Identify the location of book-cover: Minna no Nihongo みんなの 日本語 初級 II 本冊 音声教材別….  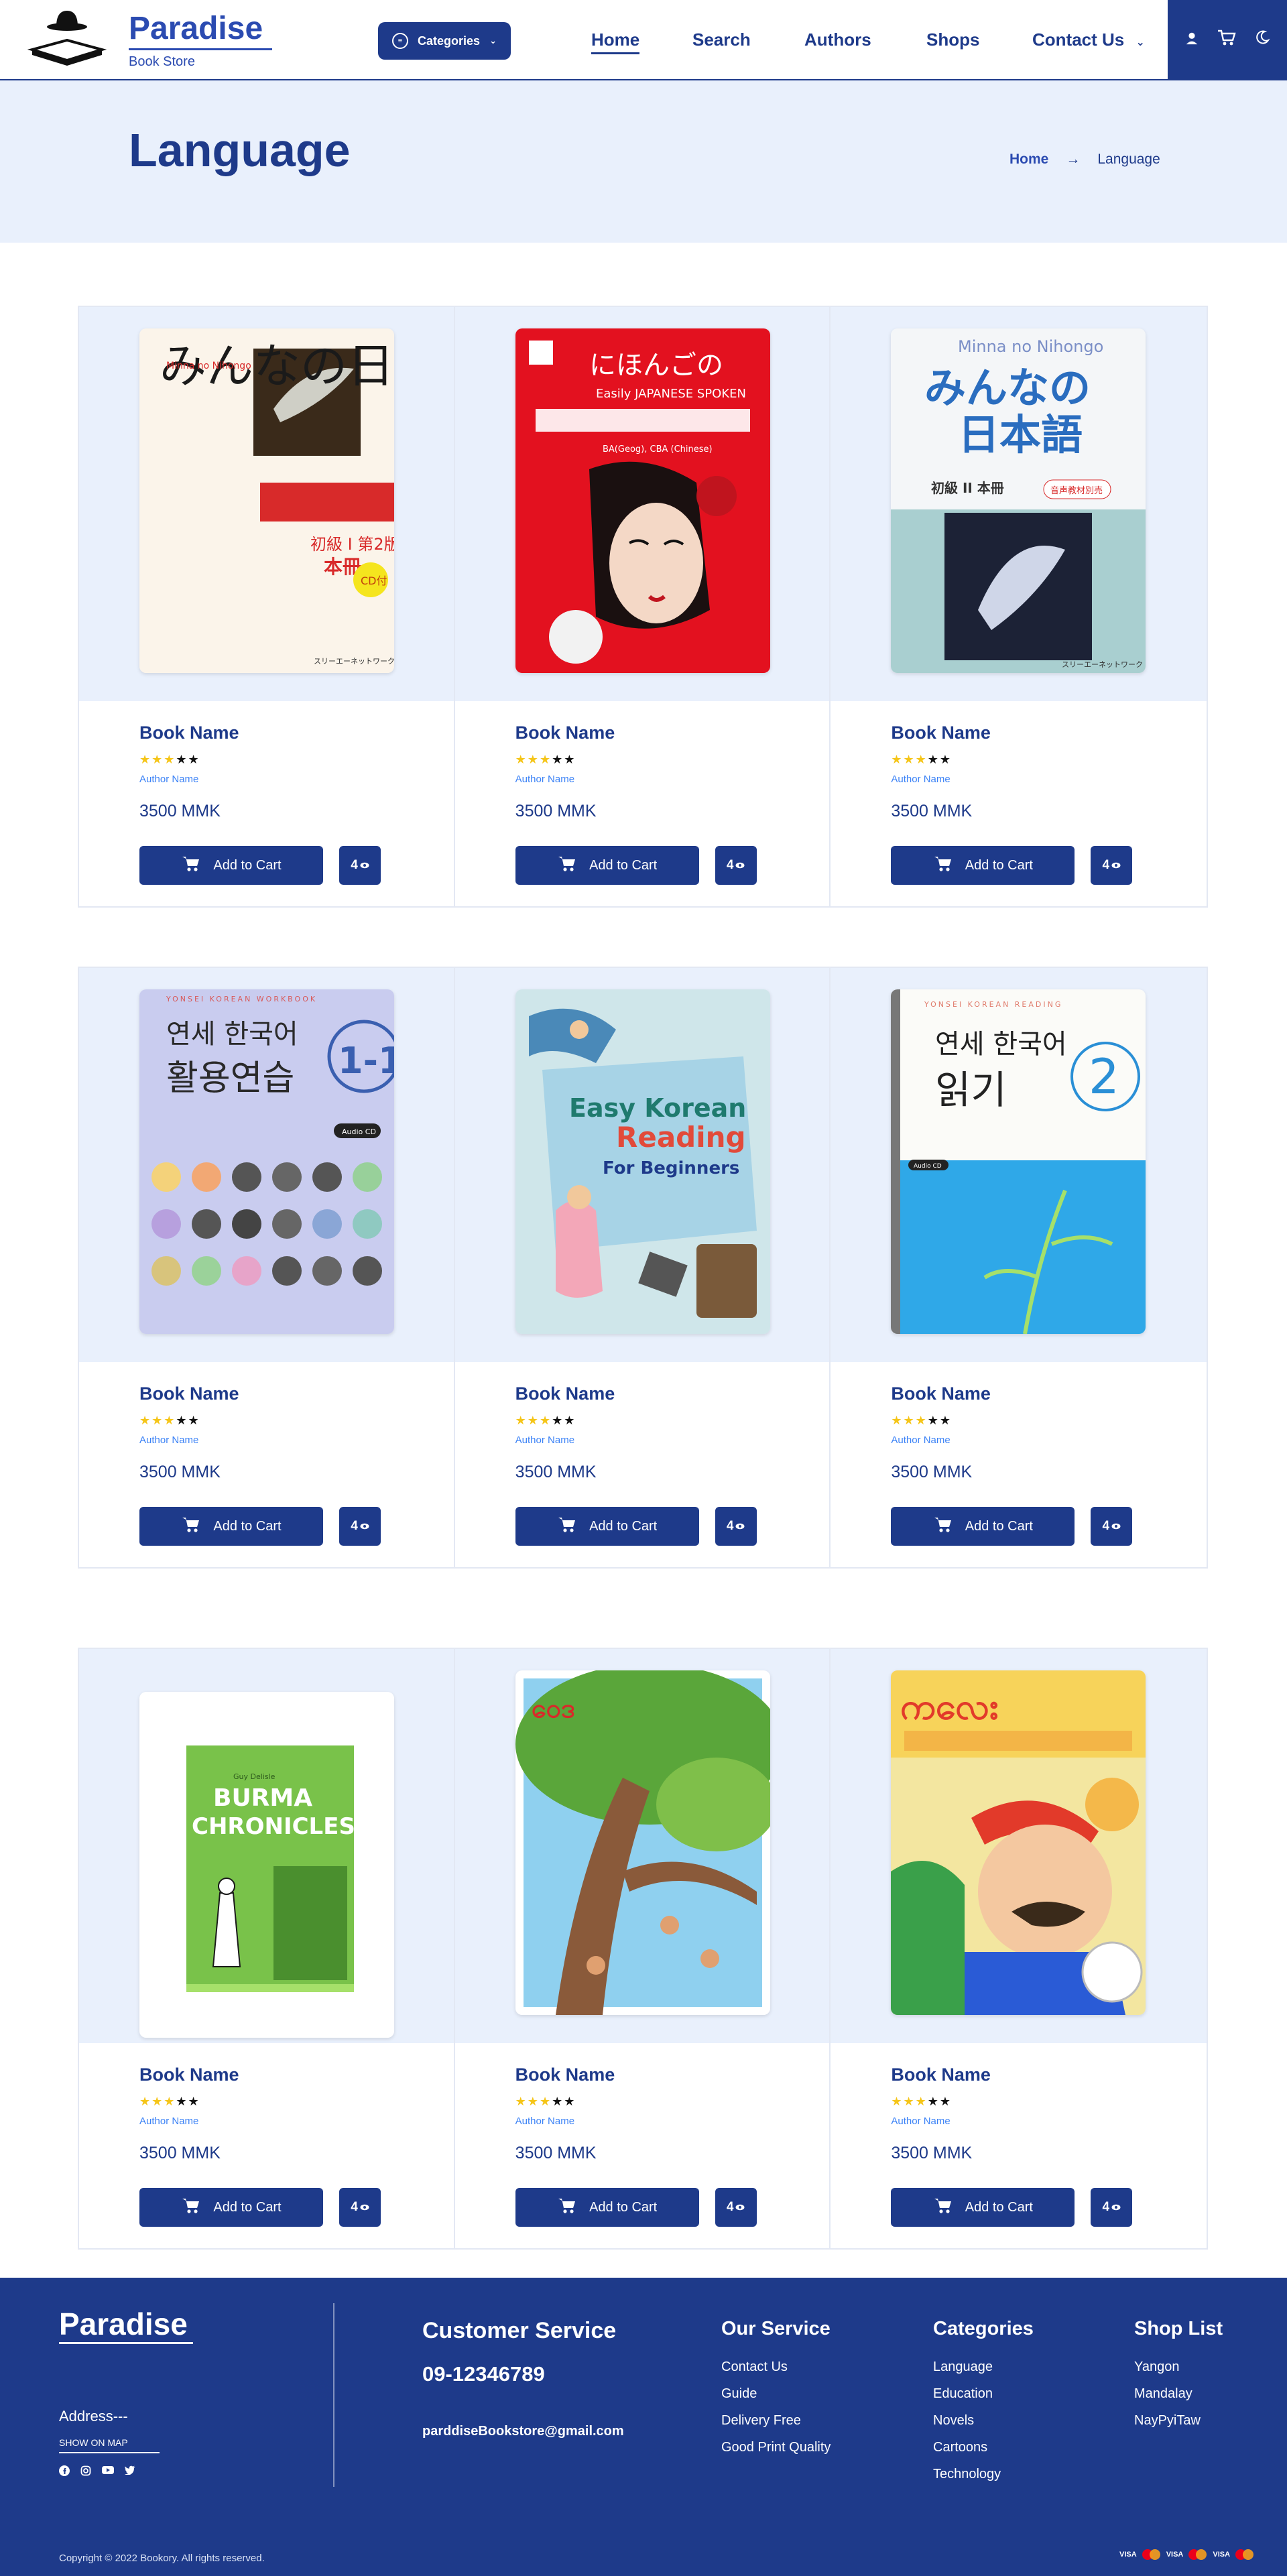
(1019, 501).